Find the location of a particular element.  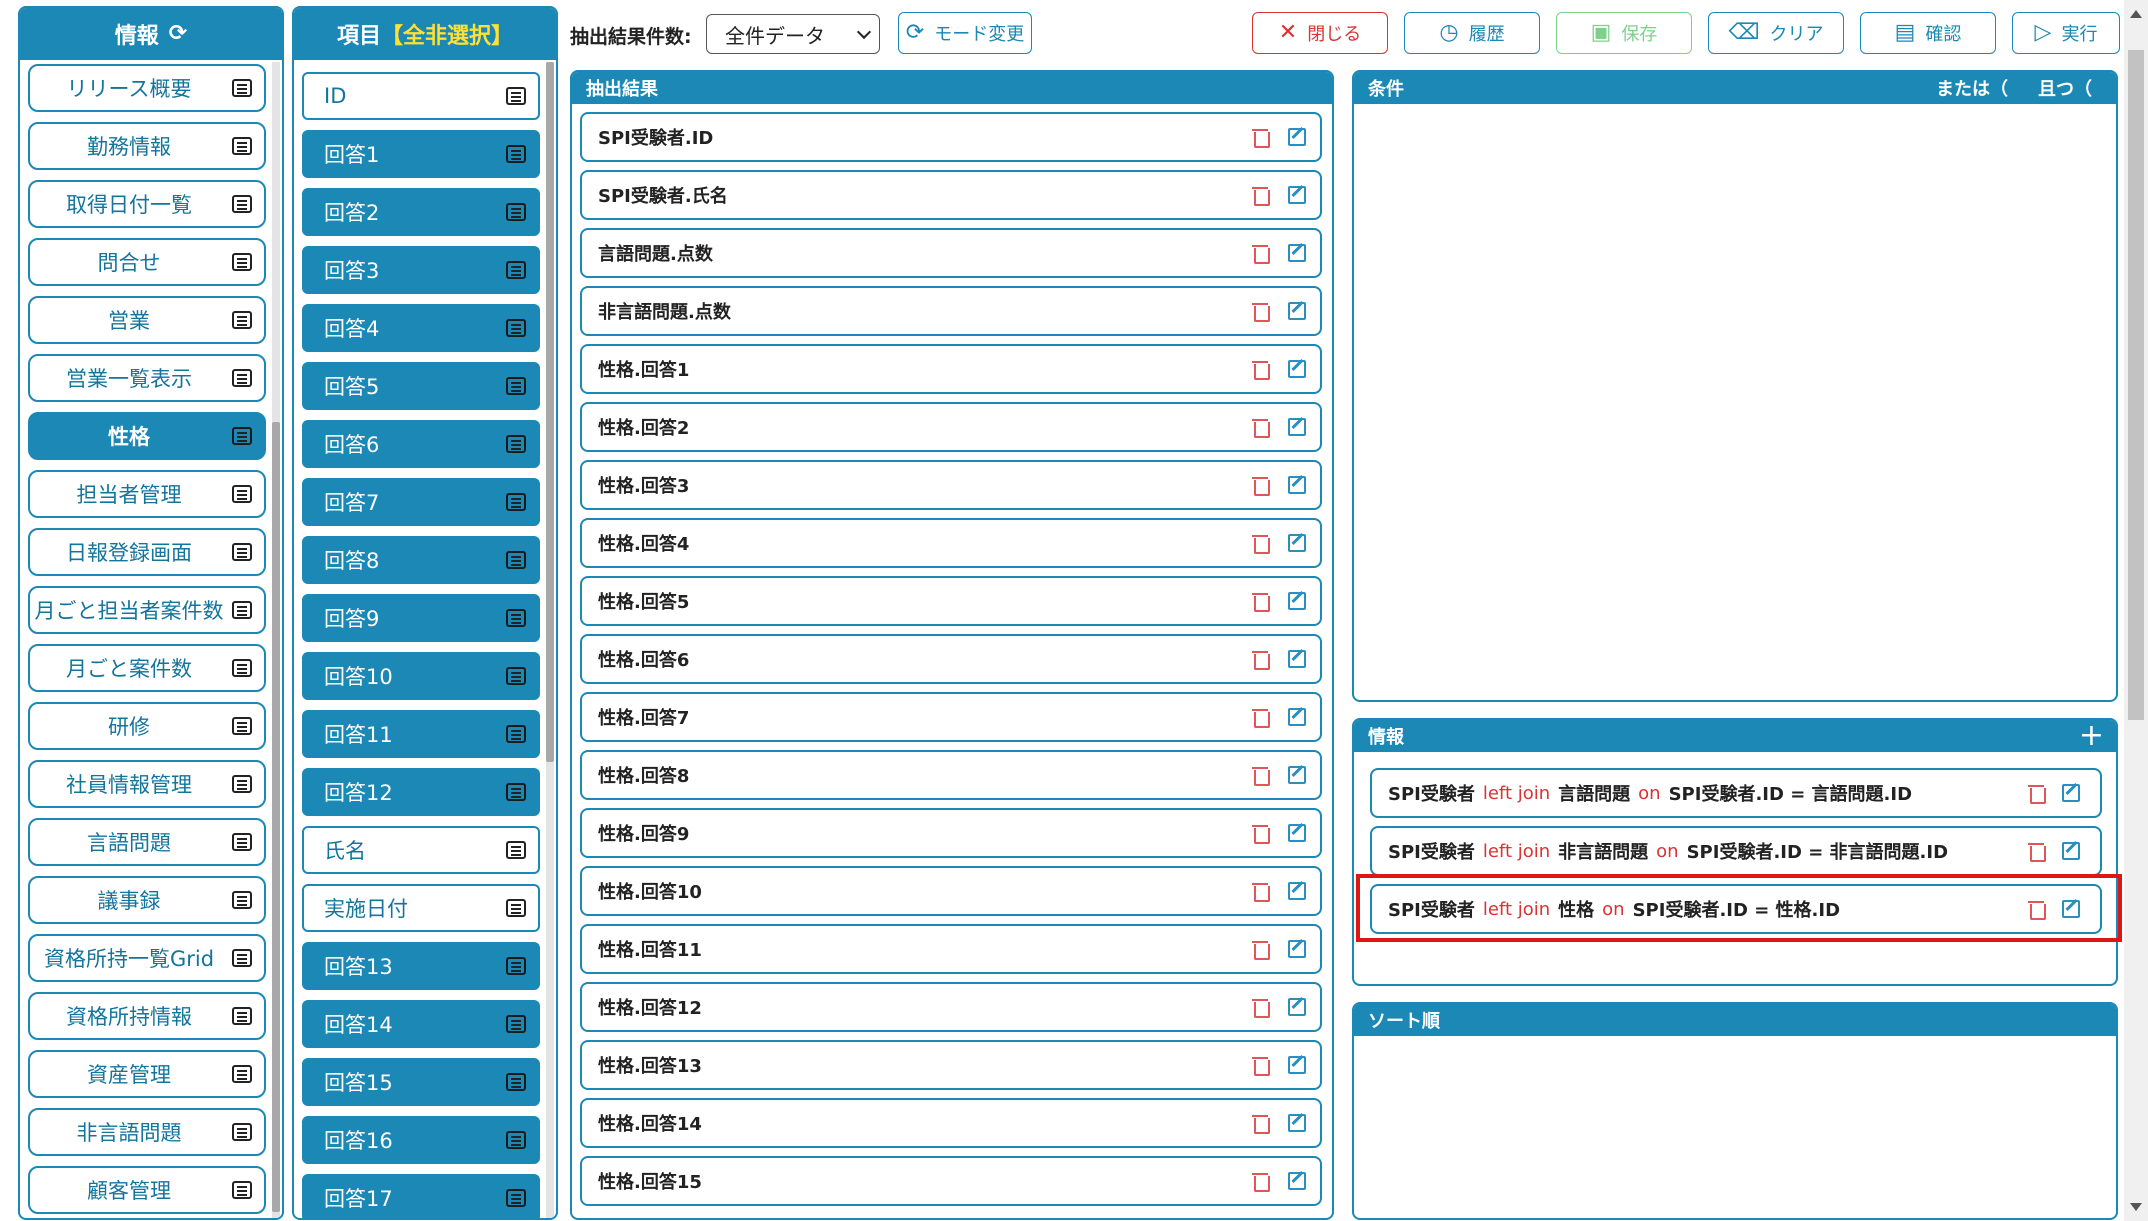

or-group-button: または（ is located at coordinates (1972, 88).